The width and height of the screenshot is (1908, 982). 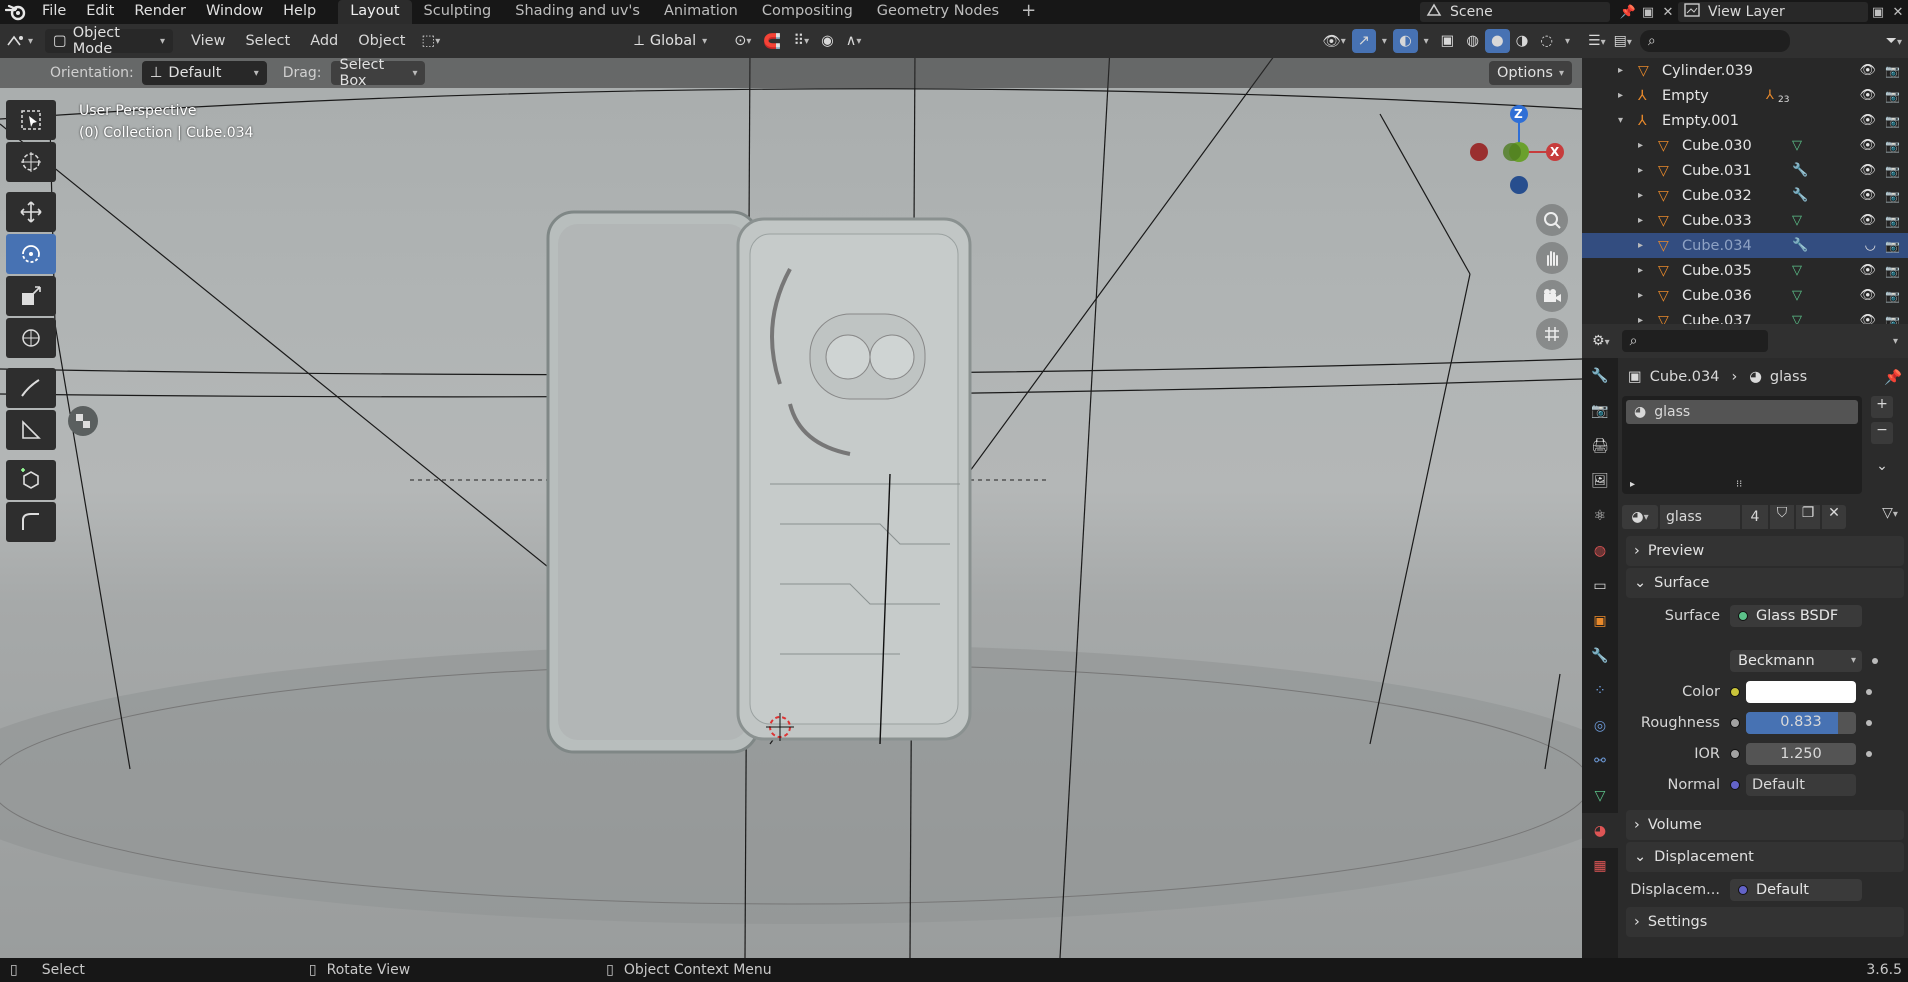 I want to click on unlink-material-icon: ✕, so click(x=1834, y=517).